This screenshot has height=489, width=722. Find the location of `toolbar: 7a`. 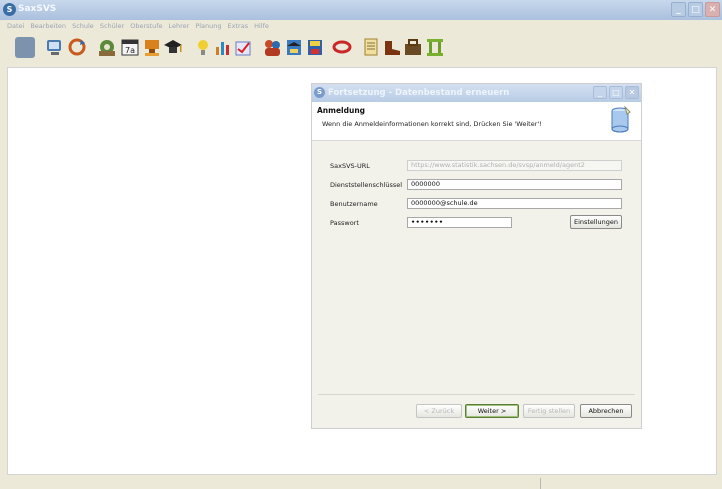

toolbar: 7a is located at coordinates (361, 49).